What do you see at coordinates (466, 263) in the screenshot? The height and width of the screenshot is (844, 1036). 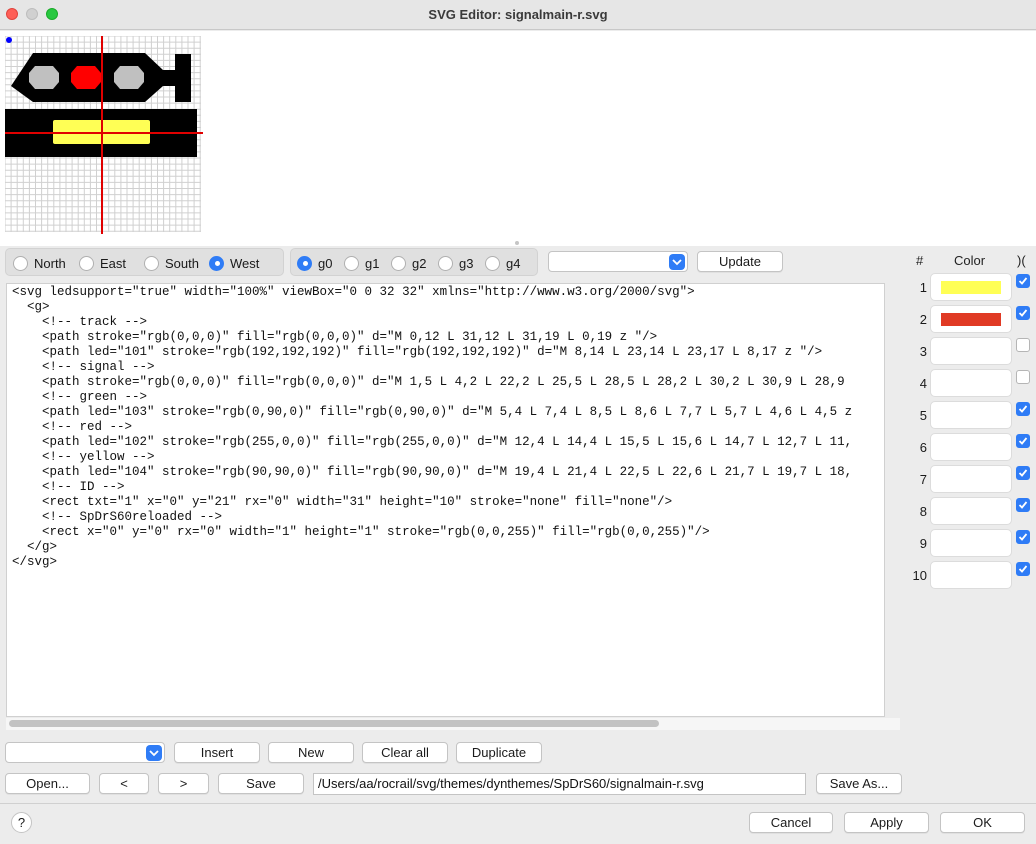 I see `radio-label: g3` at bounding box center [466, 263].